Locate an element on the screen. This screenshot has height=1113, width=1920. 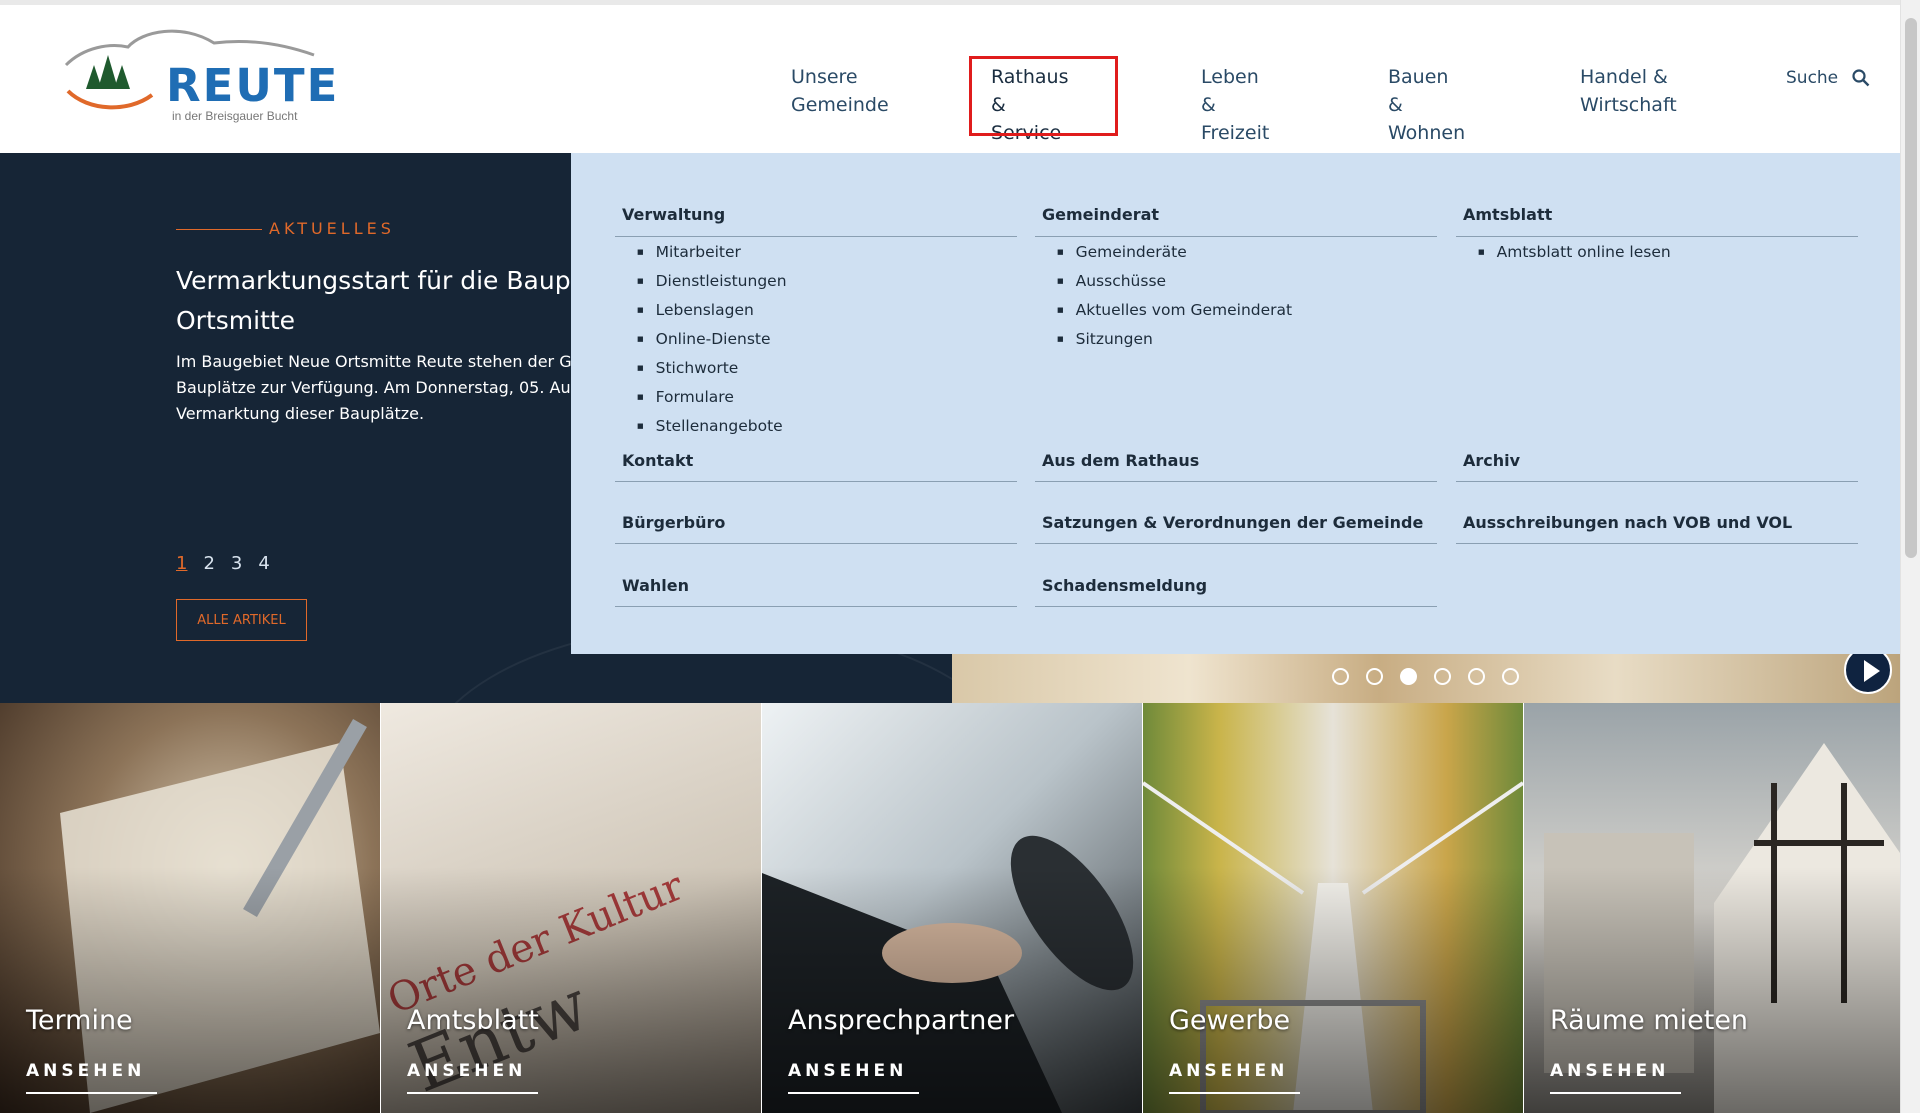
nav-item-leben-freizeit: Leben & Freizeit is located at coordinates (1235, 105).